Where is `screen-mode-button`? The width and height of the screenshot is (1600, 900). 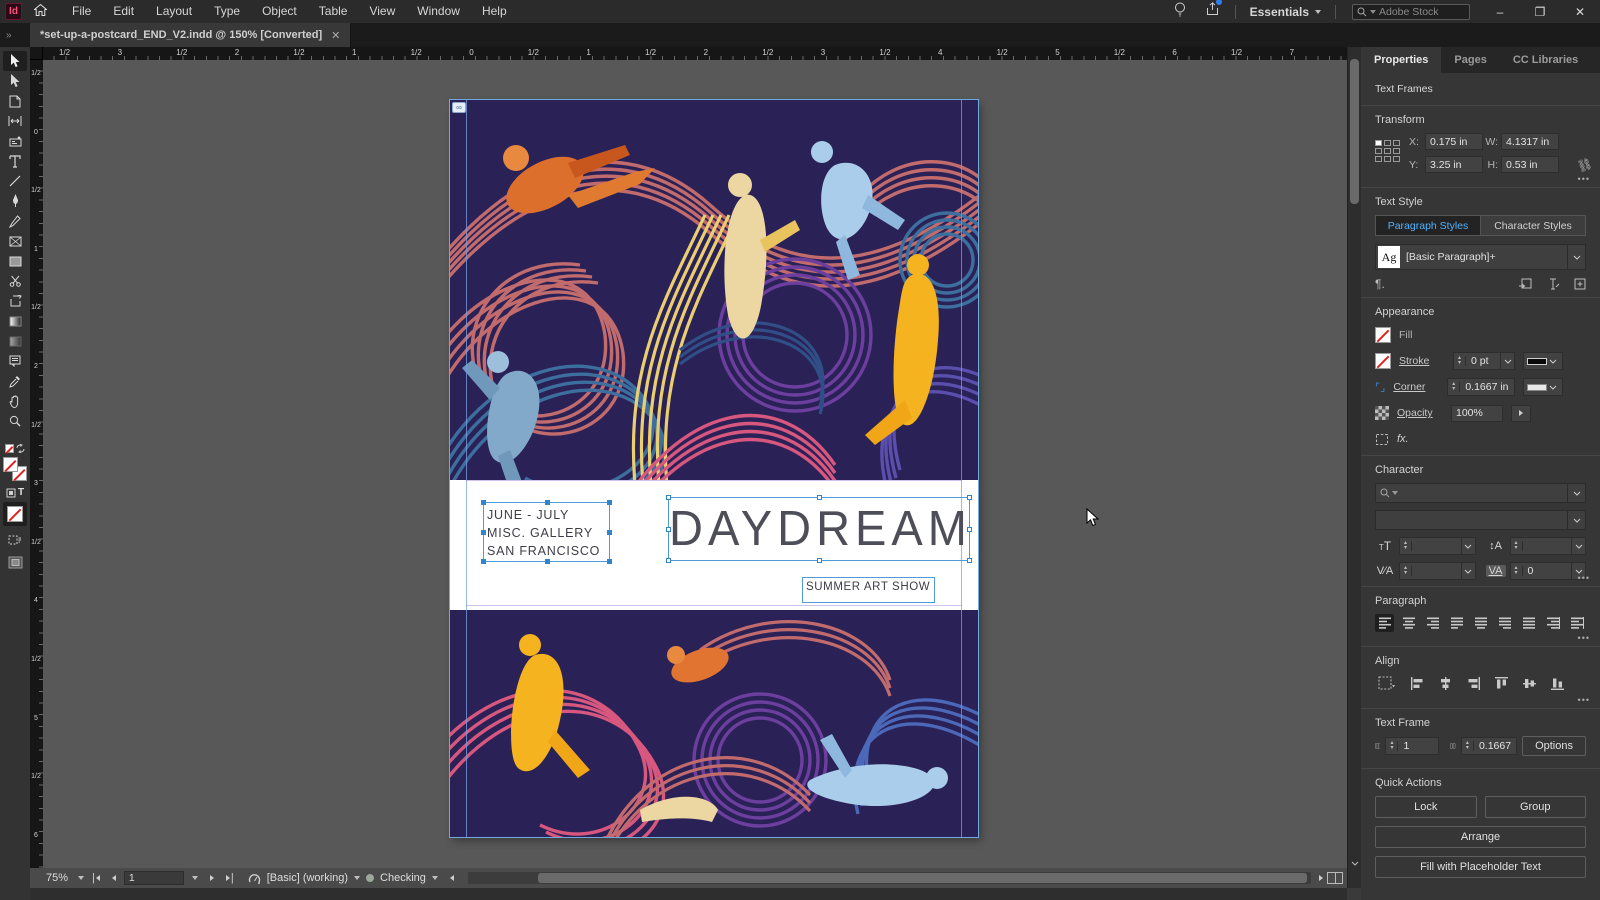 screen-mode-button is located at coordinates (15, 562).